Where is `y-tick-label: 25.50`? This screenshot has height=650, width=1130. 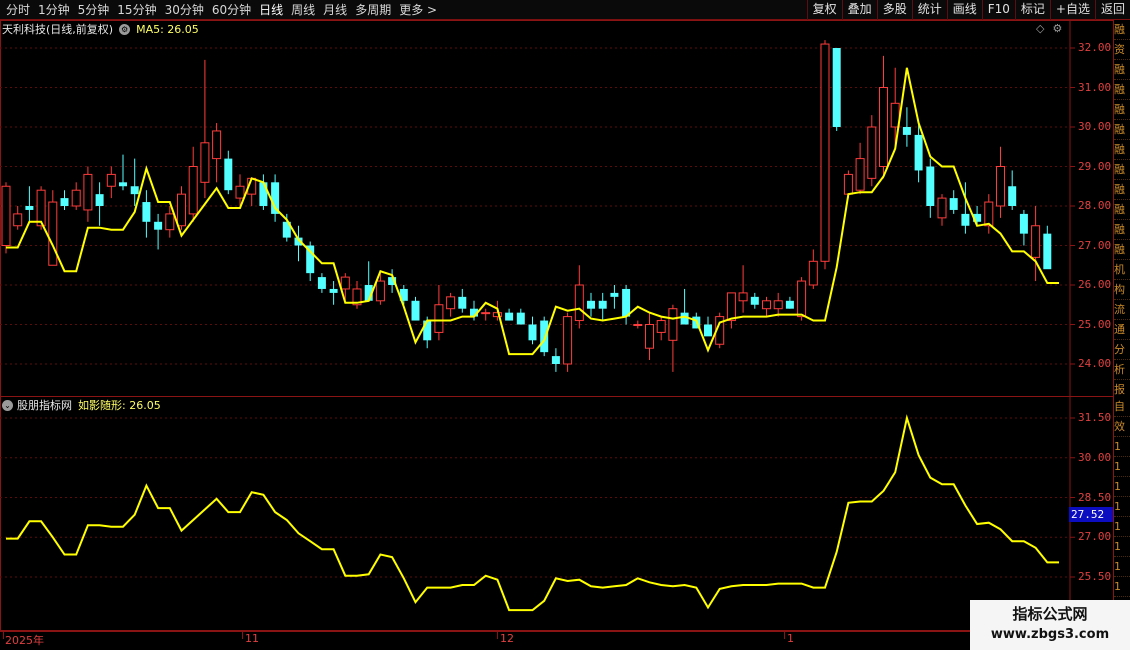
y-tick-label: 25.50 is located at coordinates (1095, 576).